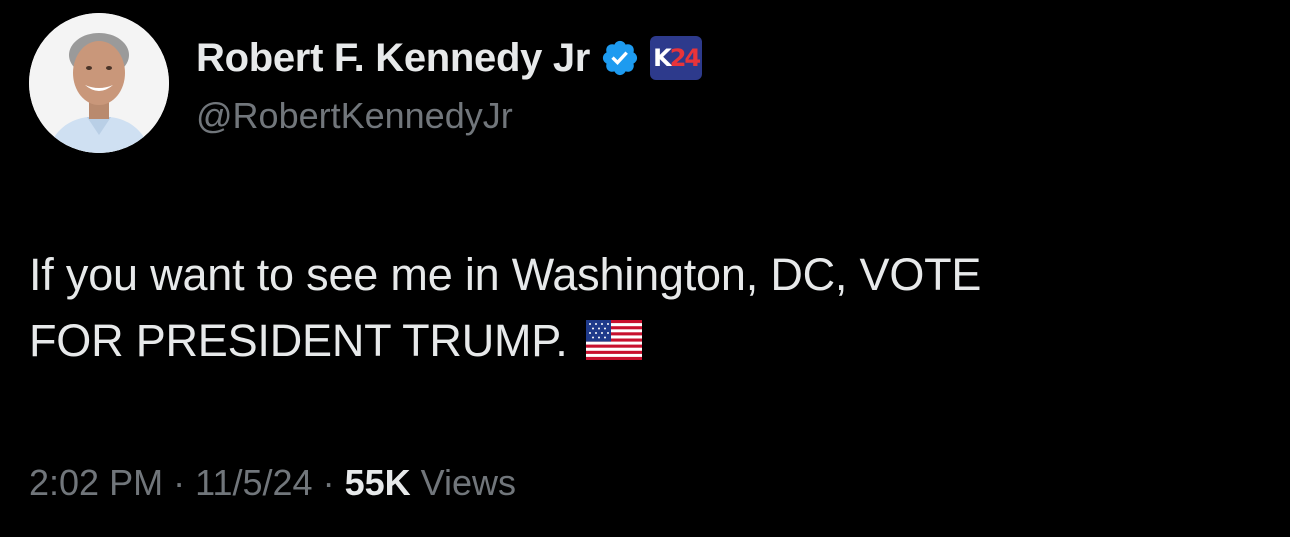 This screenshot has width=1290, height=537. Describe the element at coordinates (298, 340) in the screenshot. I see `tweet-text-line-2: FOR PRESIDENT TRUMP.` at that location.